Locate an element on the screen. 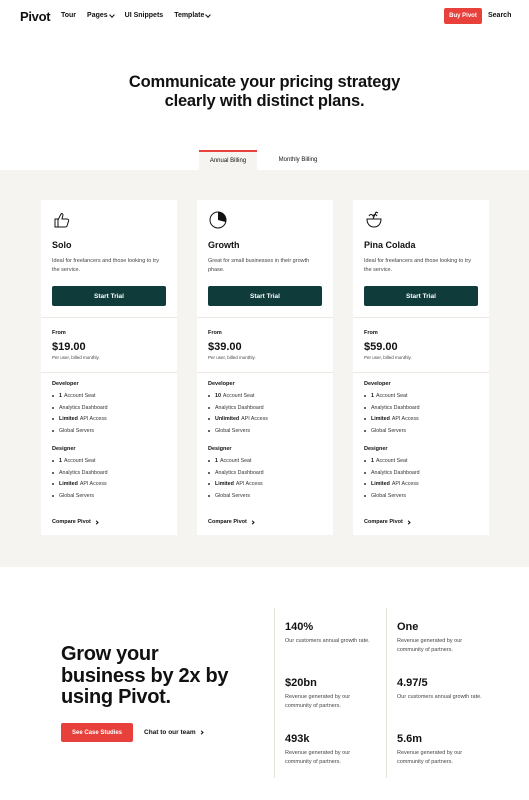 This screenshot has height=800, width=529. feature-emphasis: Unlimited is located at coordinates (227, 419).